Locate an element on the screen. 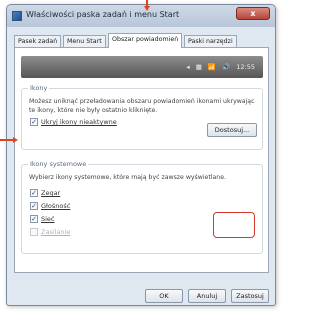  annotation-arrow-top-head is located at coordinates (147, 8).